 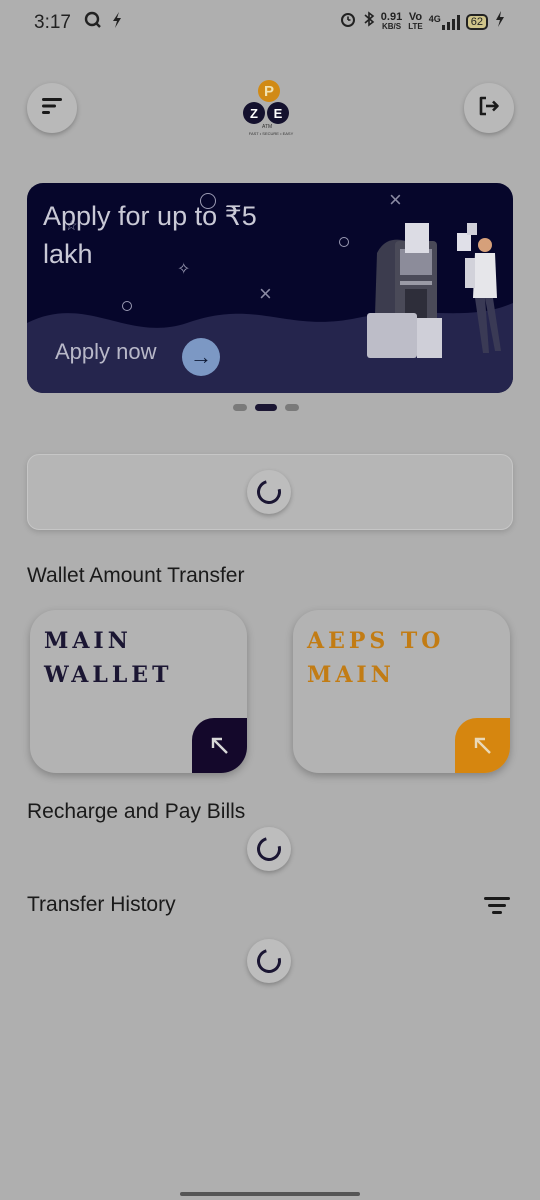 I want to click on section-title-transfer-history: Transfer History, so click(x=101, y=904).